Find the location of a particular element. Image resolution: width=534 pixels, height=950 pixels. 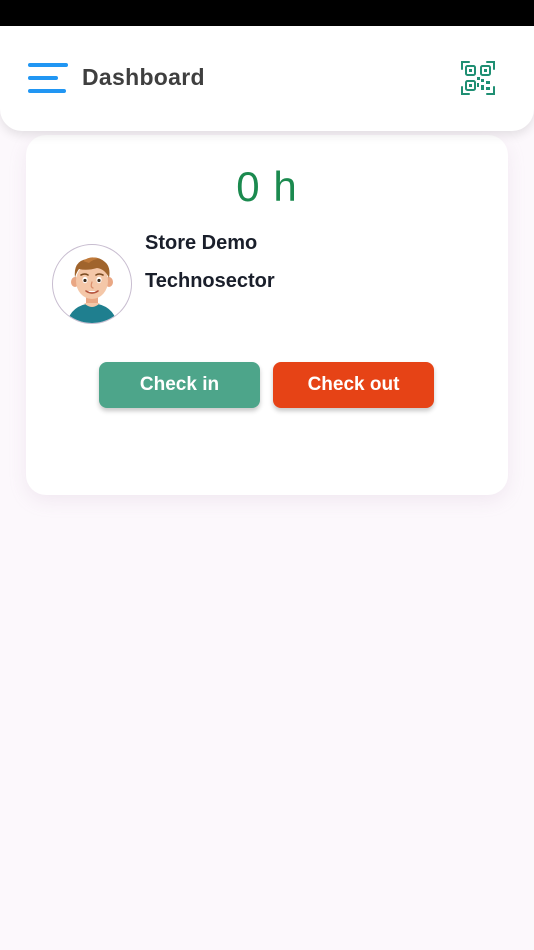

user-name: Store Demo is located at coordinates (201, 243).